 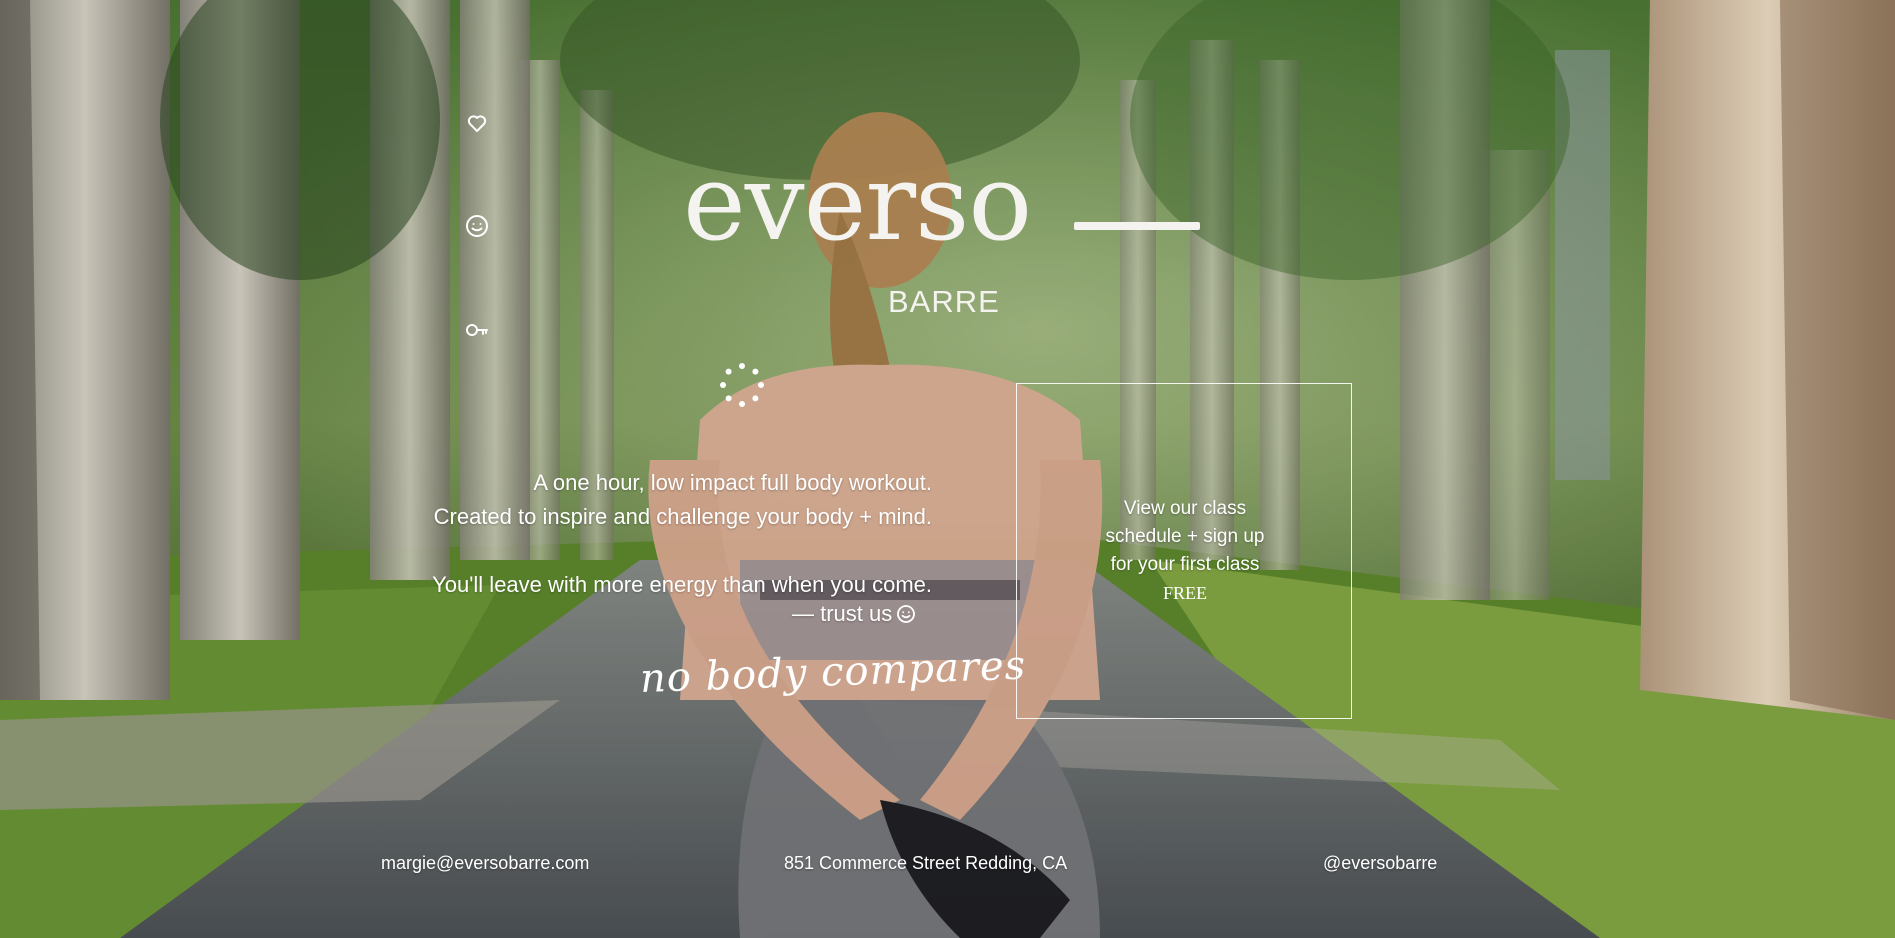 I want to click on heart-icon, so click(x=477, y=123).